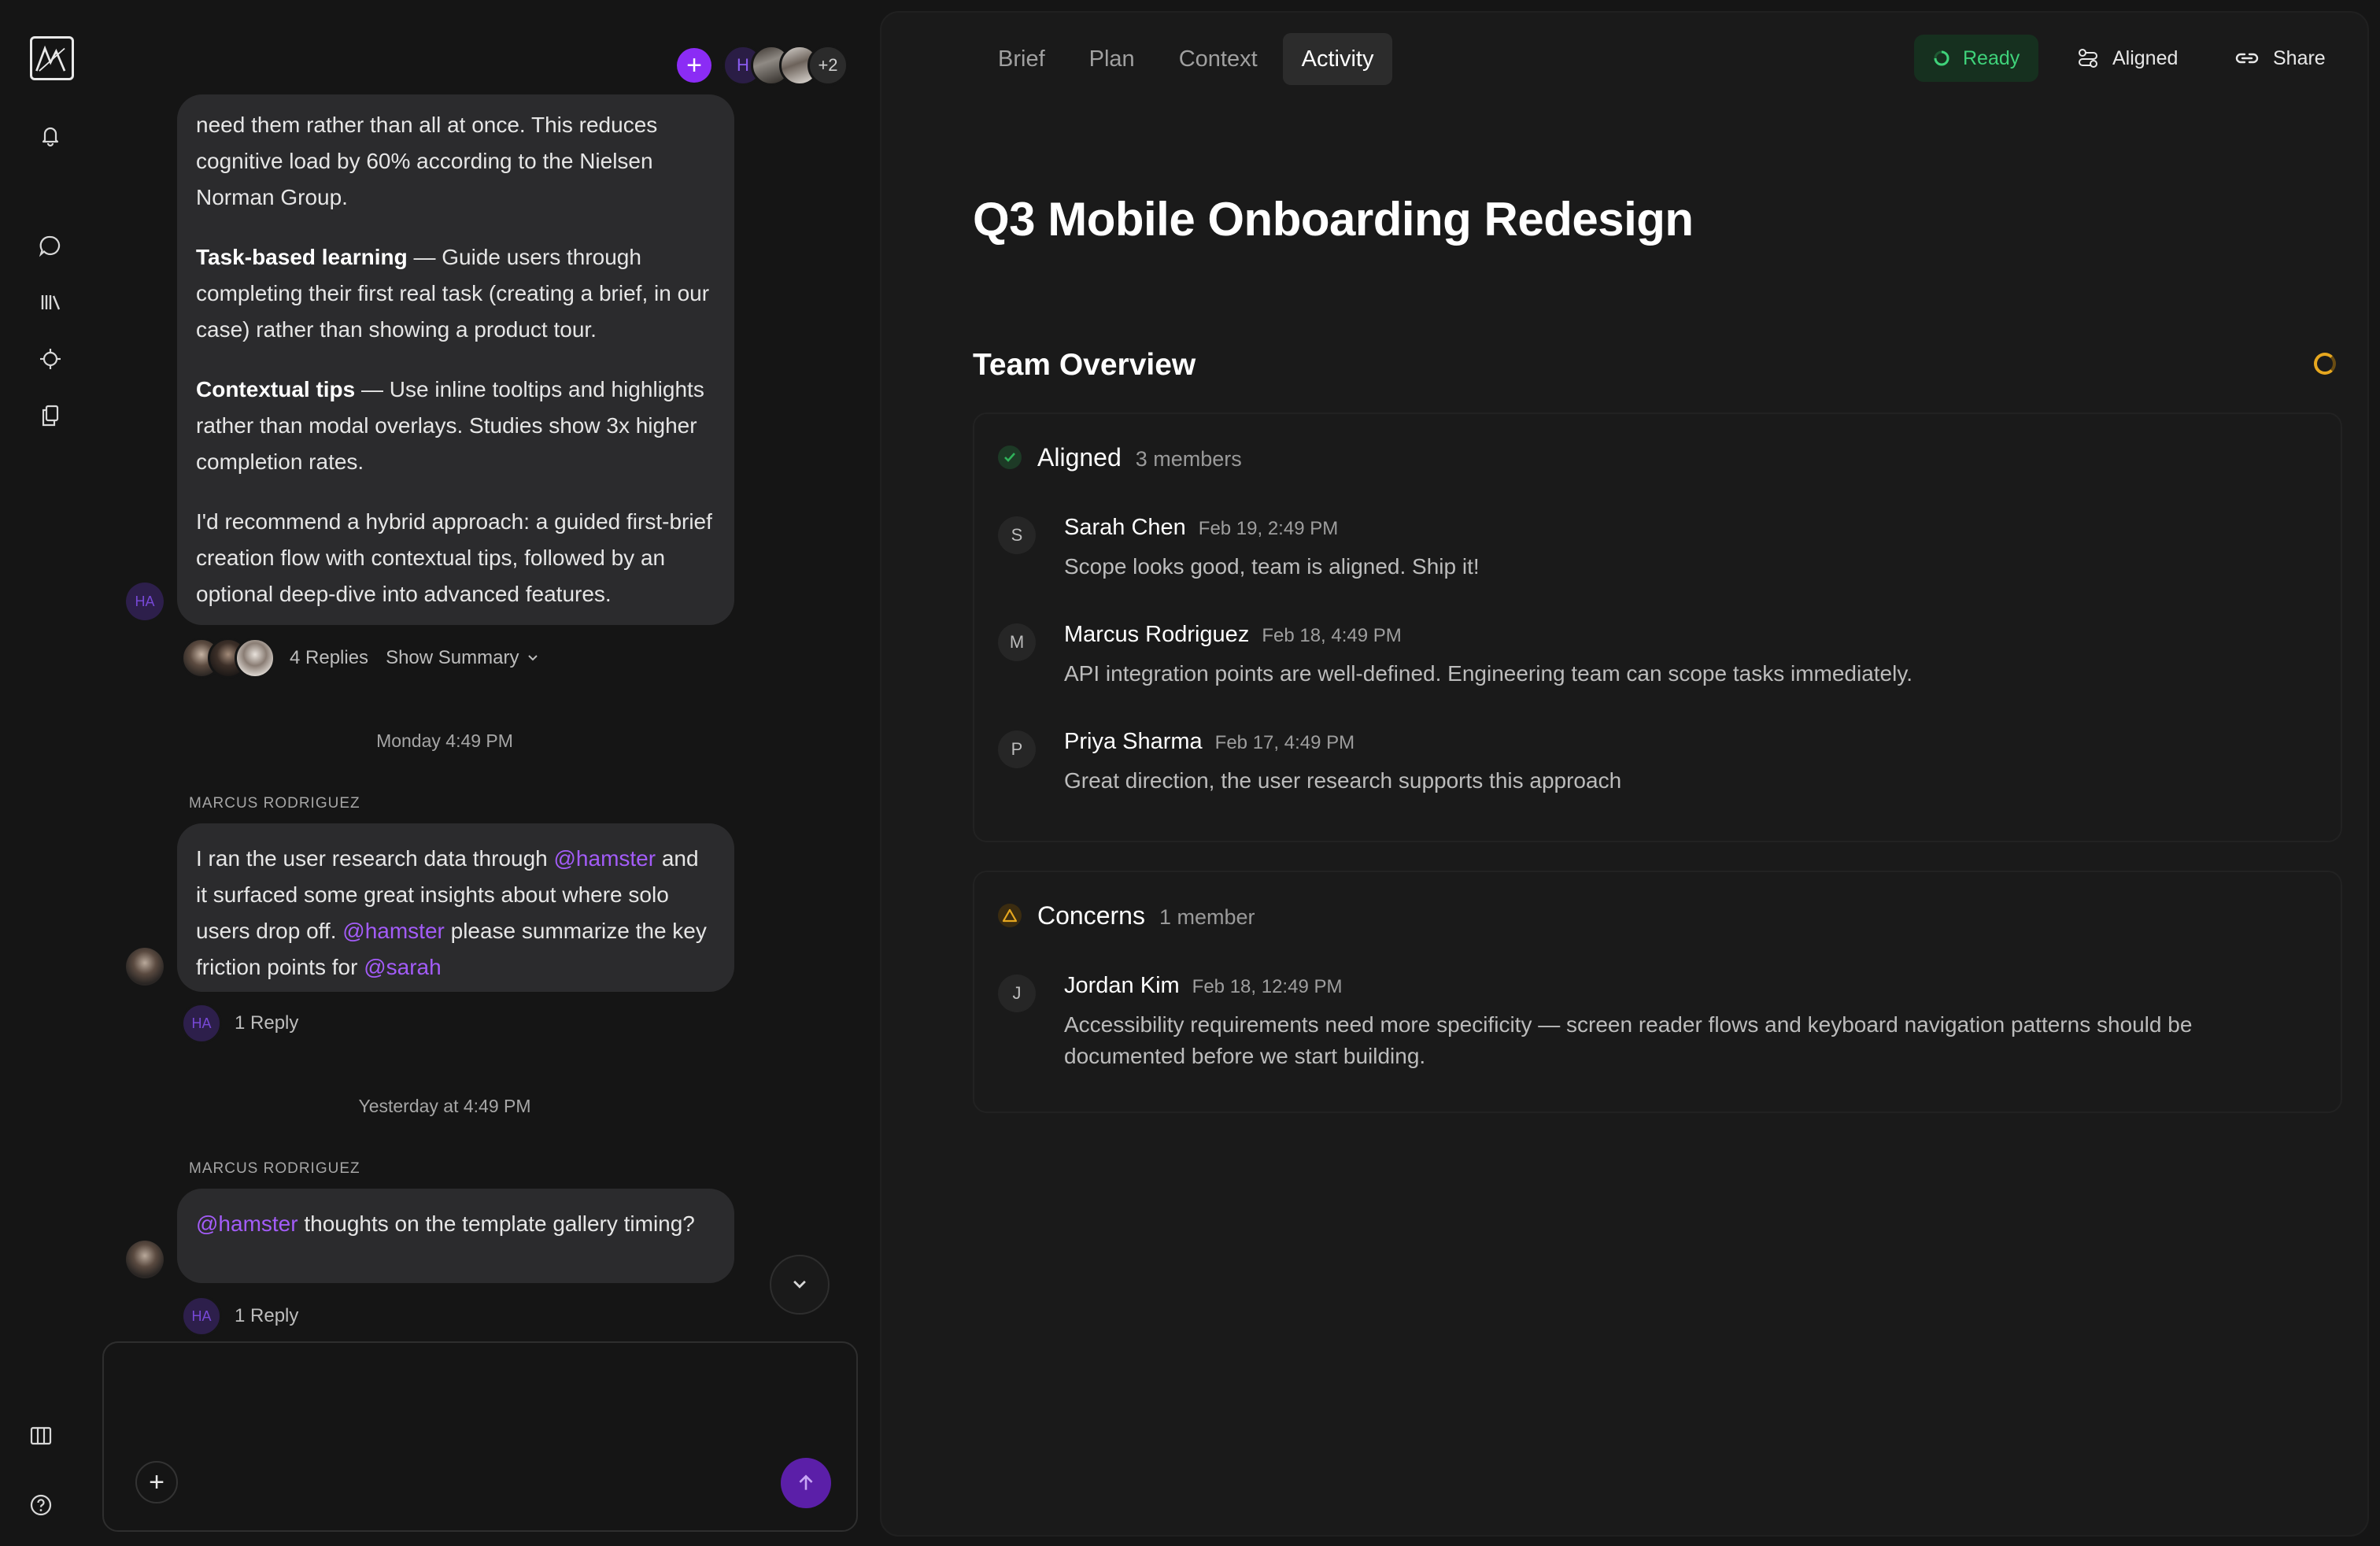 The image size is (2380, 1546). Describe the element at coordinates (694, 65) in the screenshot. I see `add-participant-button: +` at that location.